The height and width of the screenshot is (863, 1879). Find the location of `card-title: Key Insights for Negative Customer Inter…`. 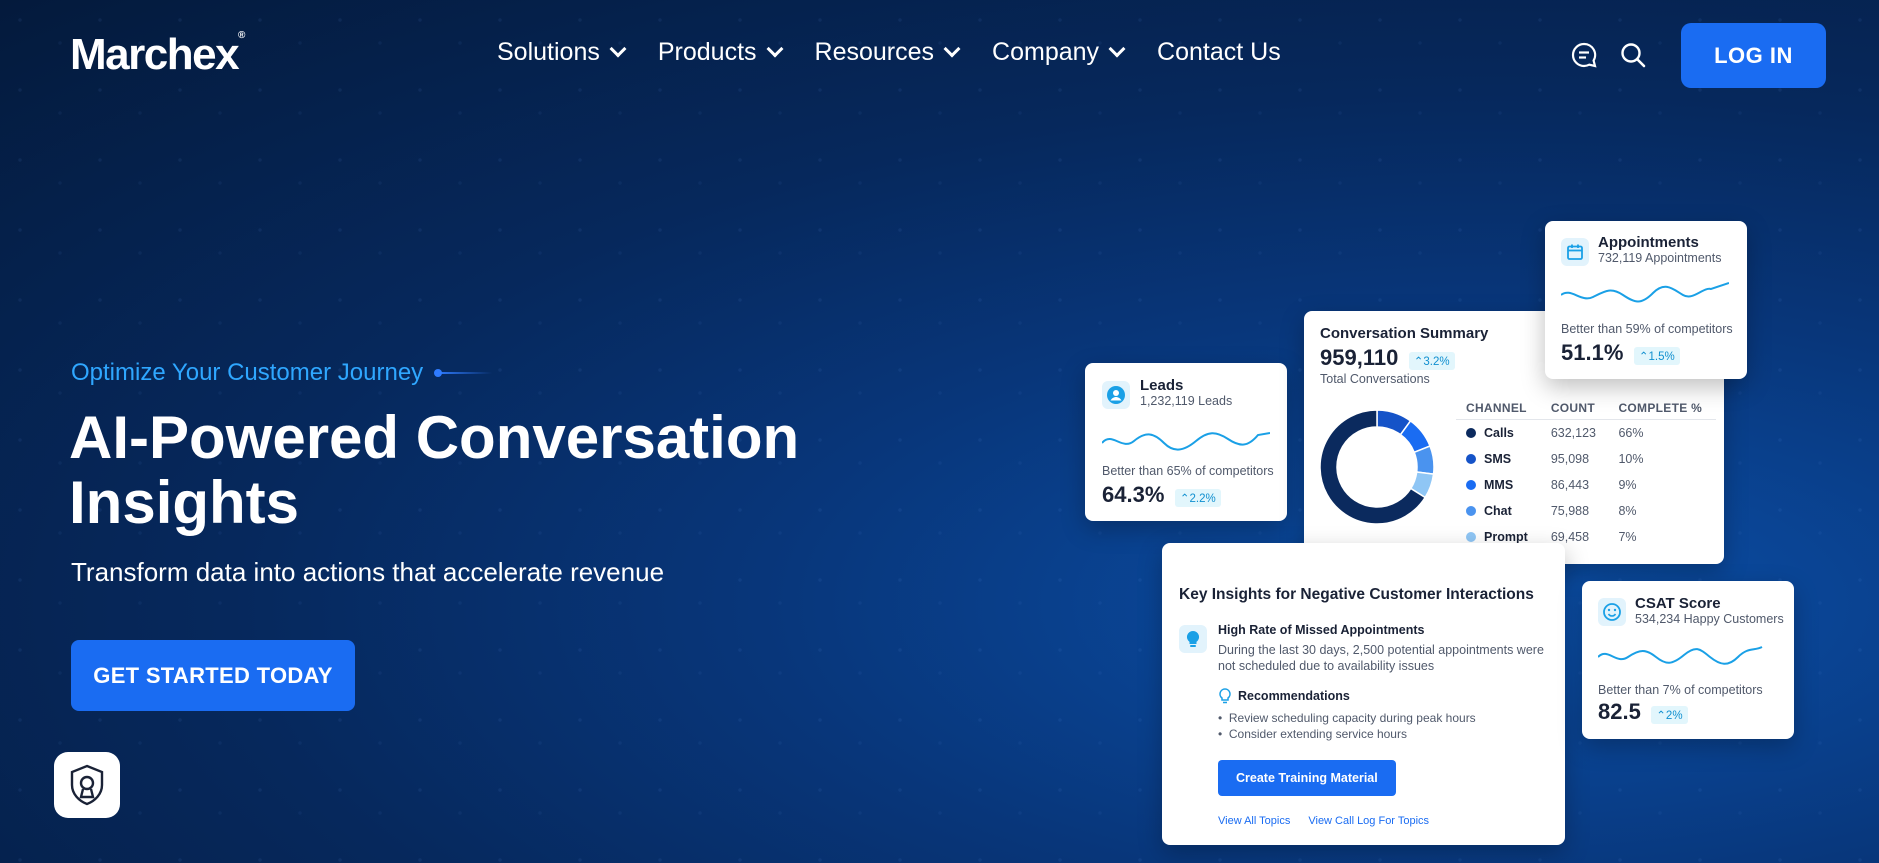

card-title: Key Insights for Negative Customer Inter… is located at coordinates (1356, 594).